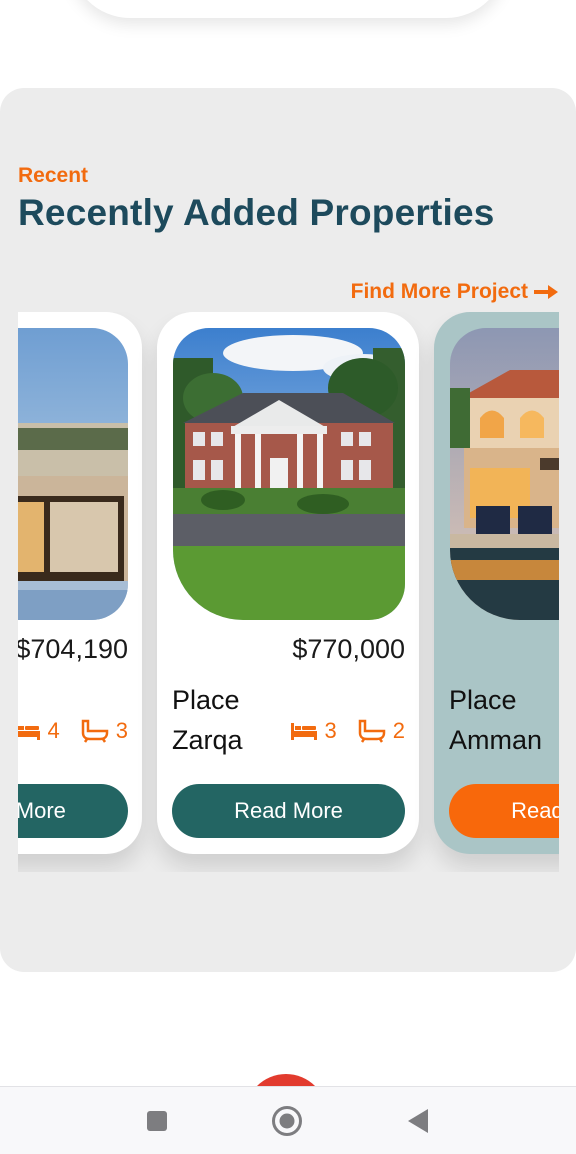  What do you see at coordinates (207, 720) in the screenshot?
I see `property-place: Place Zarqa` at bounding box center [207, 720].